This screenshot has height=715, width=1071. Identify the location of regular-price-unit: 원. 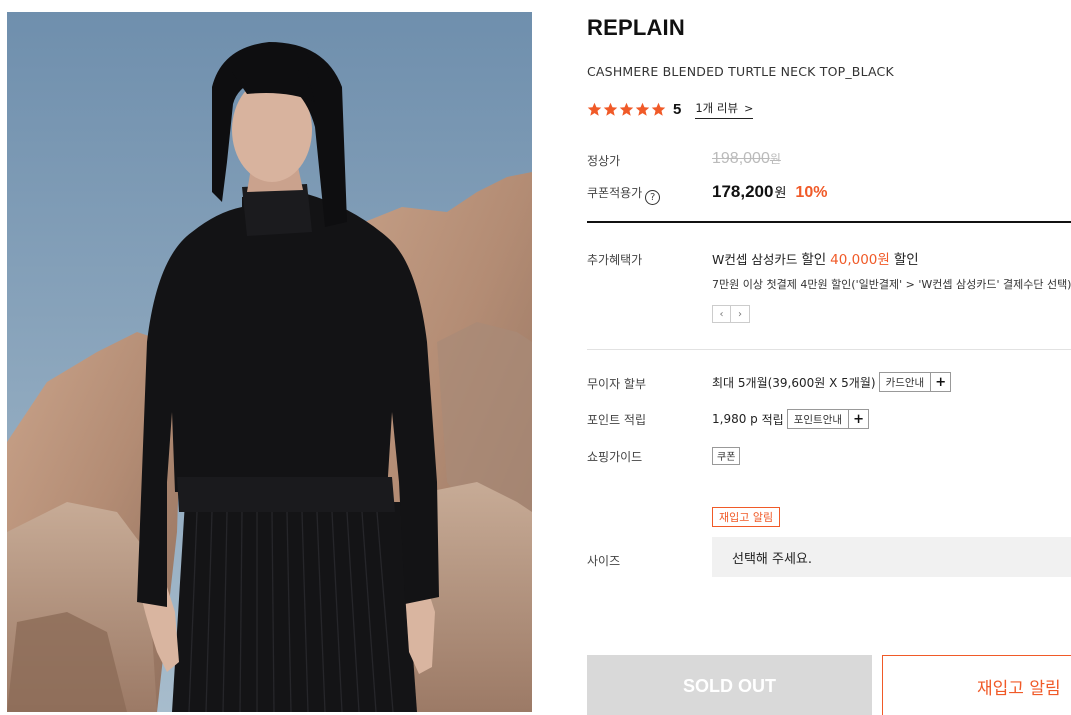
(775, 159).